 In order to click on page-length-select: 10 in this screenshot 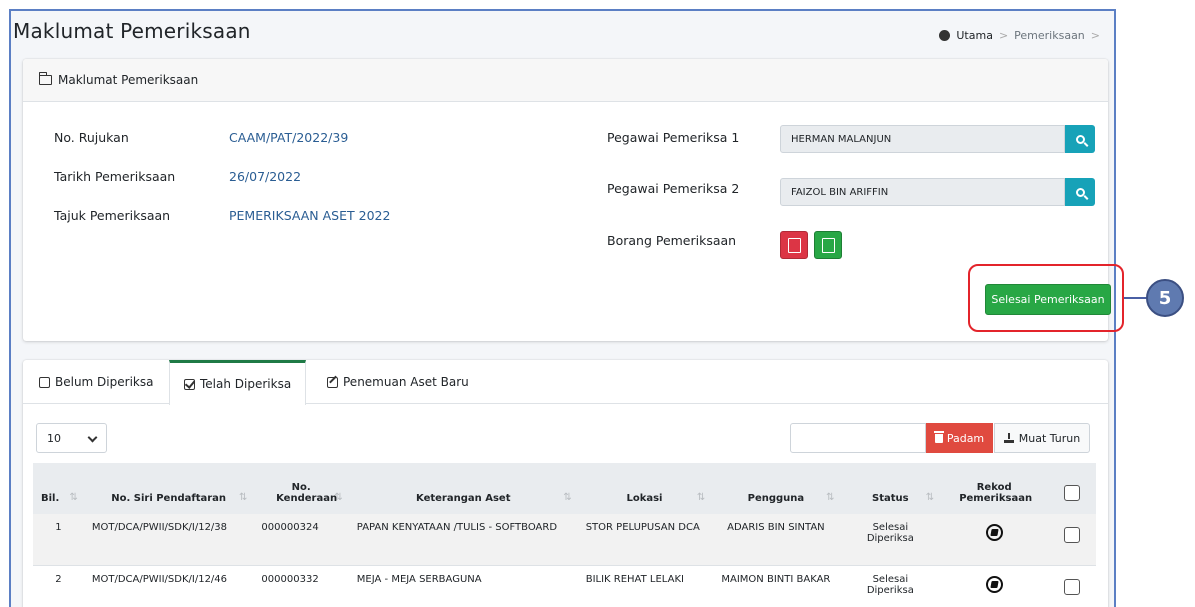, I will do `click(71, 438)`.